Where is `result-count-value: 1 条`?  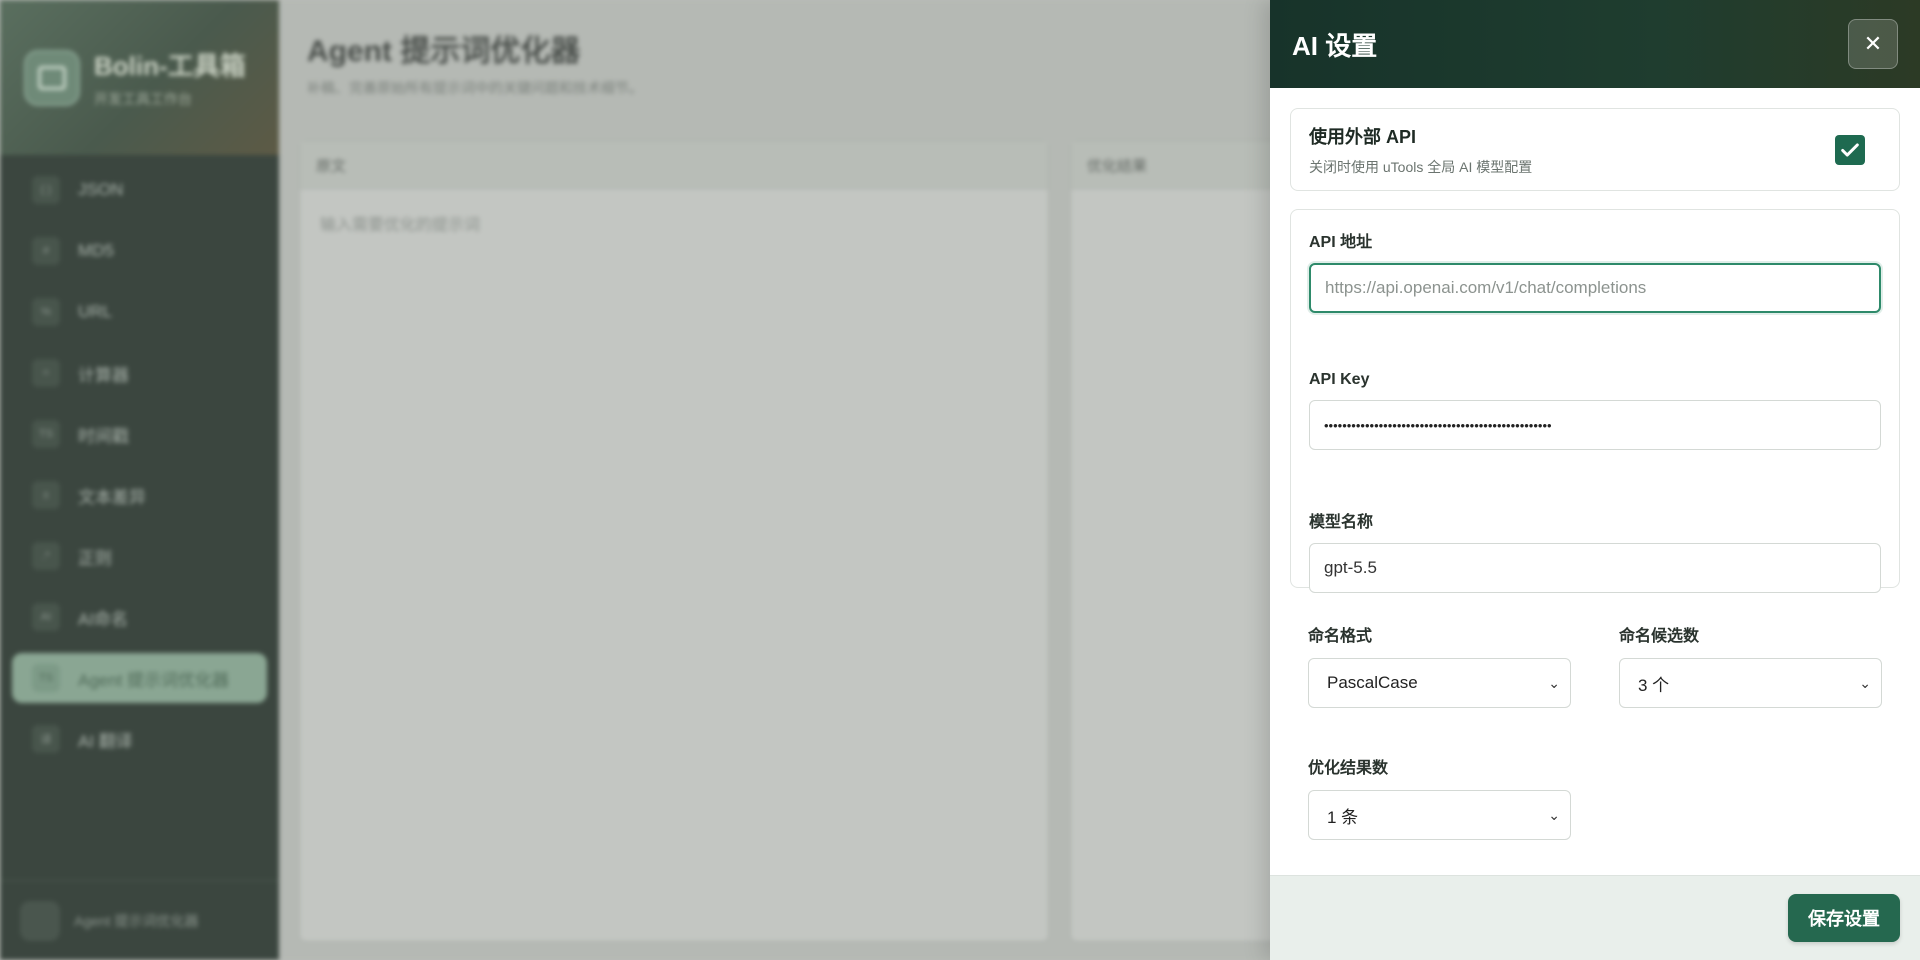 result-count-value: 1 条 is located at coordinates (1343, 817).